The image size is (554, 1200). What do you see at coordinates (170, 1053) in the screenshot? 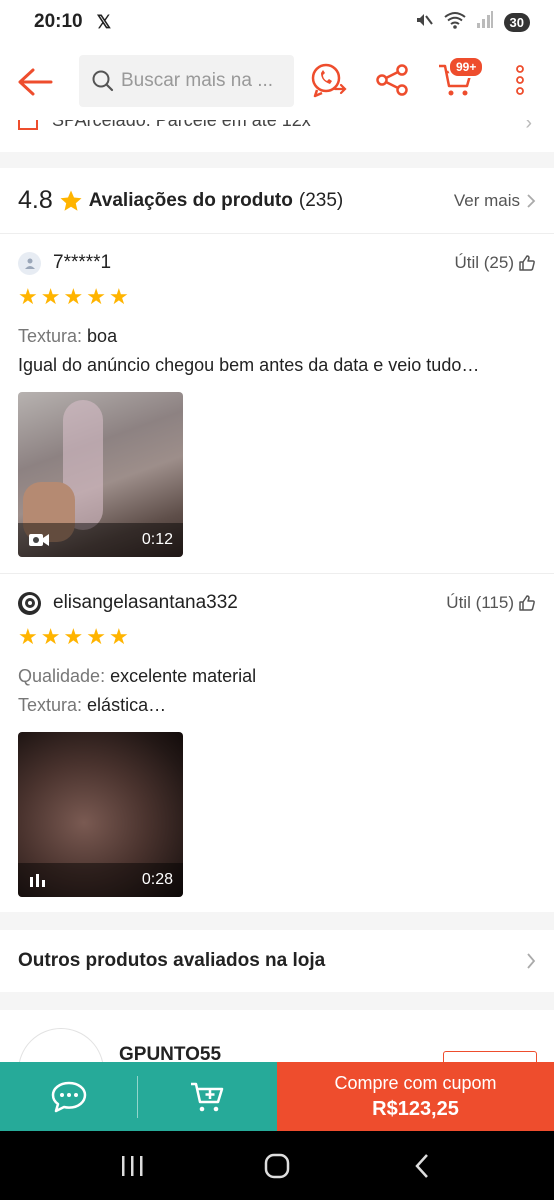
I see `shop-name: GPUNTO55` at bounding box center [170, 1053].